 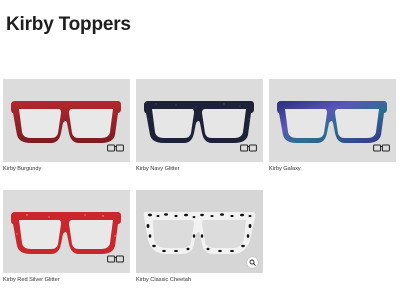 What do you see at coordinates (66, 169) in the screenshot?
I see `product-name: Kirby Burgundy` at bounding box center [66, 169].